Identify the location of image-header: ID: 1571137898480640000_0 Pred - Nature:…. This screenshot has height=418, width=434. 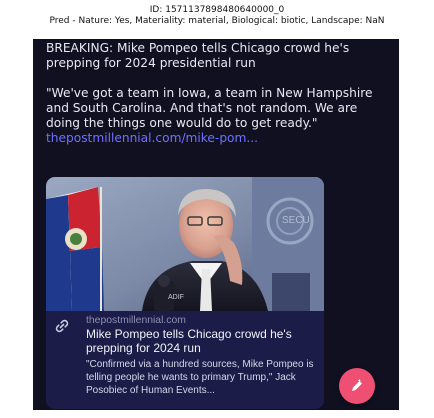
(217, 16).